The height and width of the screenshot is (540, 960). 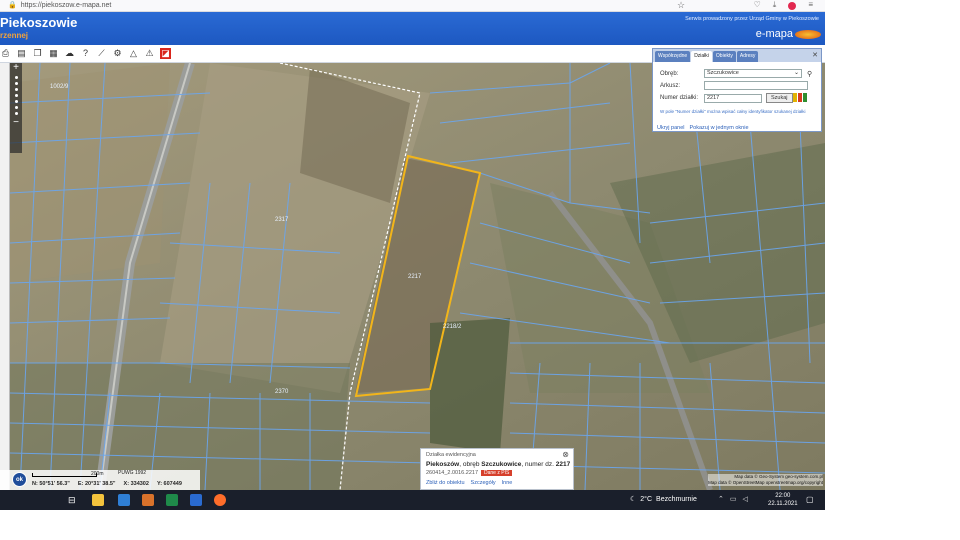 I want to click on search-icon: ⚲, so click(x=809, y=74).